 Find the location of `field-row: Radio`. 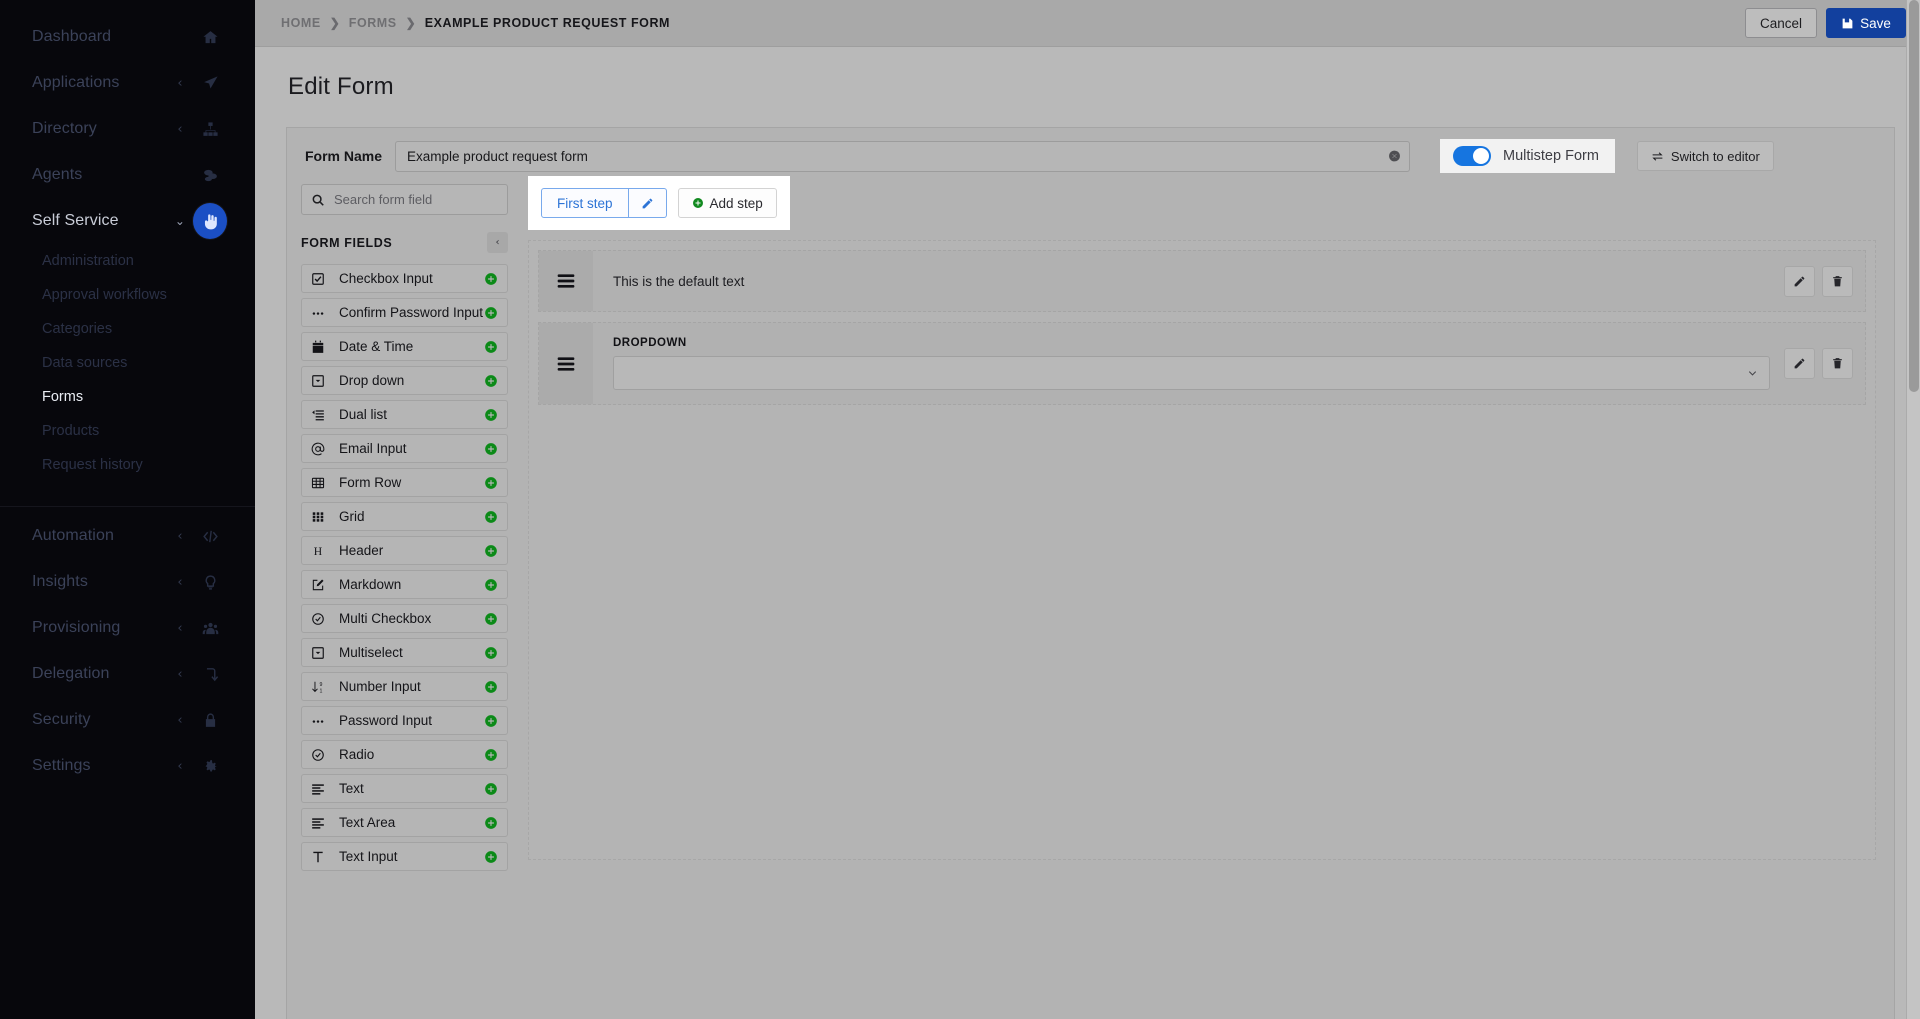

field-row: Radio is located at coordinates (404, 754).